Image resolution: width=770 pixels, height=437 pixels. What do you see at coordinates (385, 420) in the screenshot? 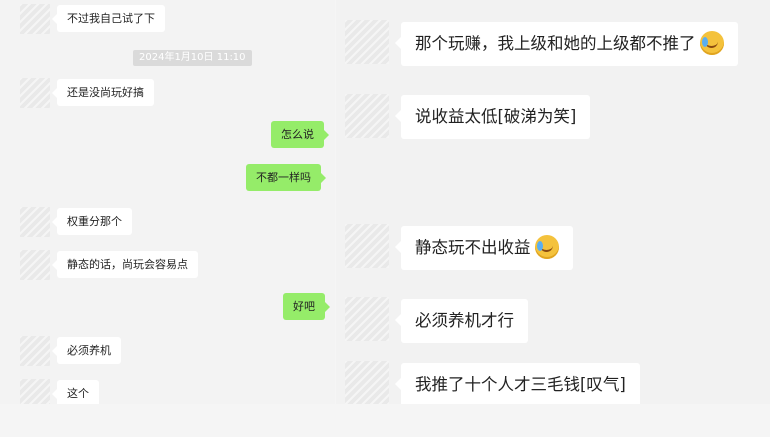
I see `bottom-margin` at bounding box center [385, 420].